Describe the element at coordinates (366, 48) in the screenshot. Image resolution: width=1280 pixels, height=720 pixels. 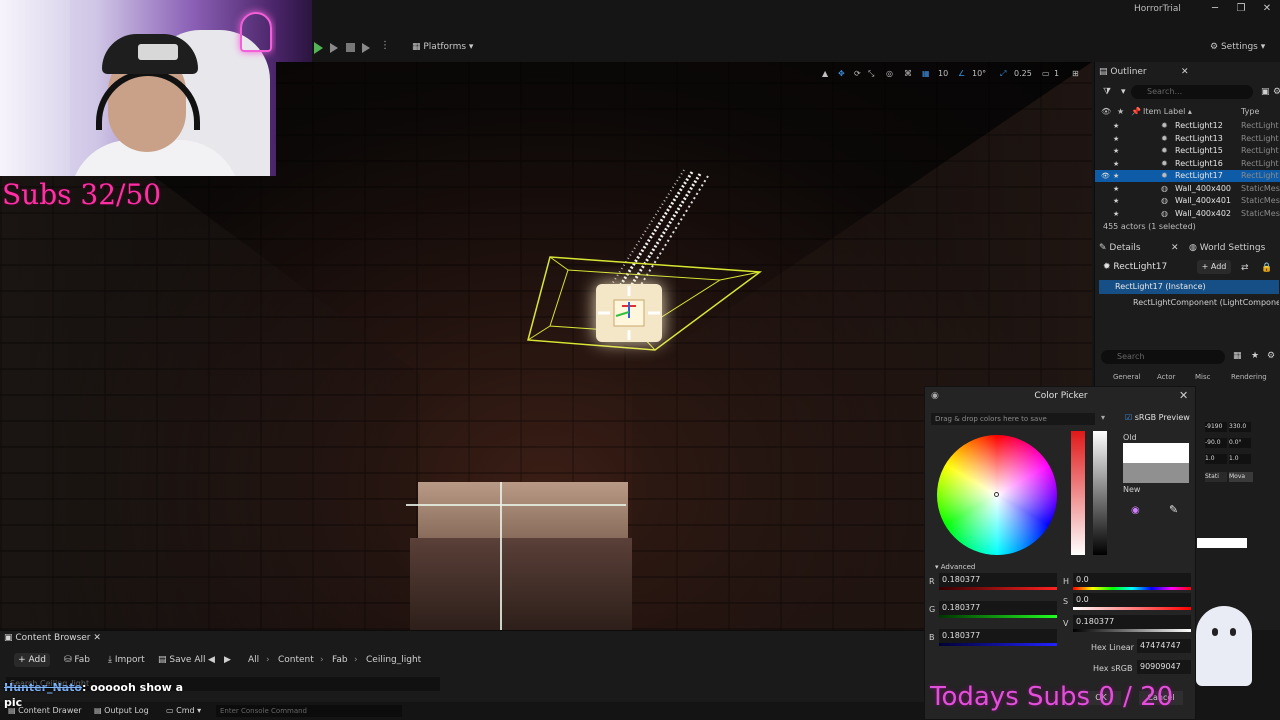
I see `eject-icon` at that location.